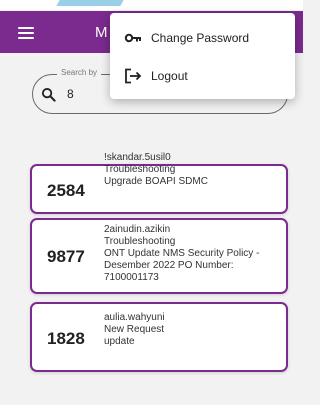 The height and width of the screenshot is (405, 320). I want to click on ticket-category: New Request, so click(134, 329).